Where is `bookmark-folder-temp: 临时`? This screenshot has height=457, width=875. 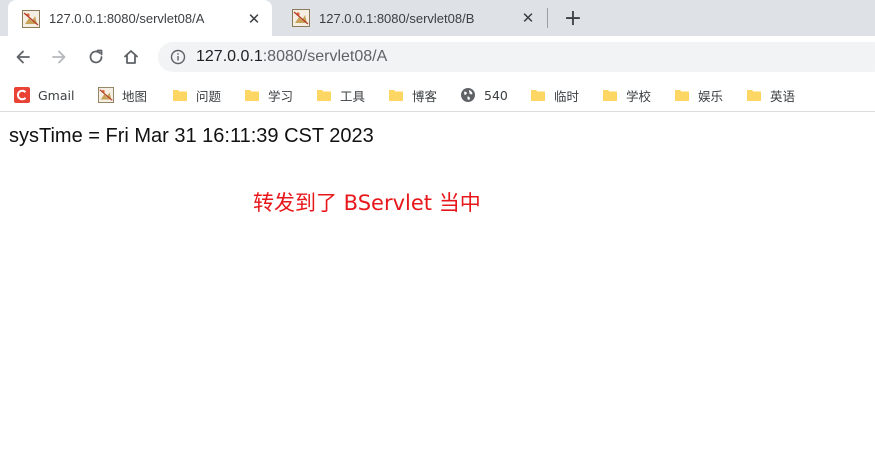 bookmark-folder-temp: 临时 is located at coordinates (554, 95).